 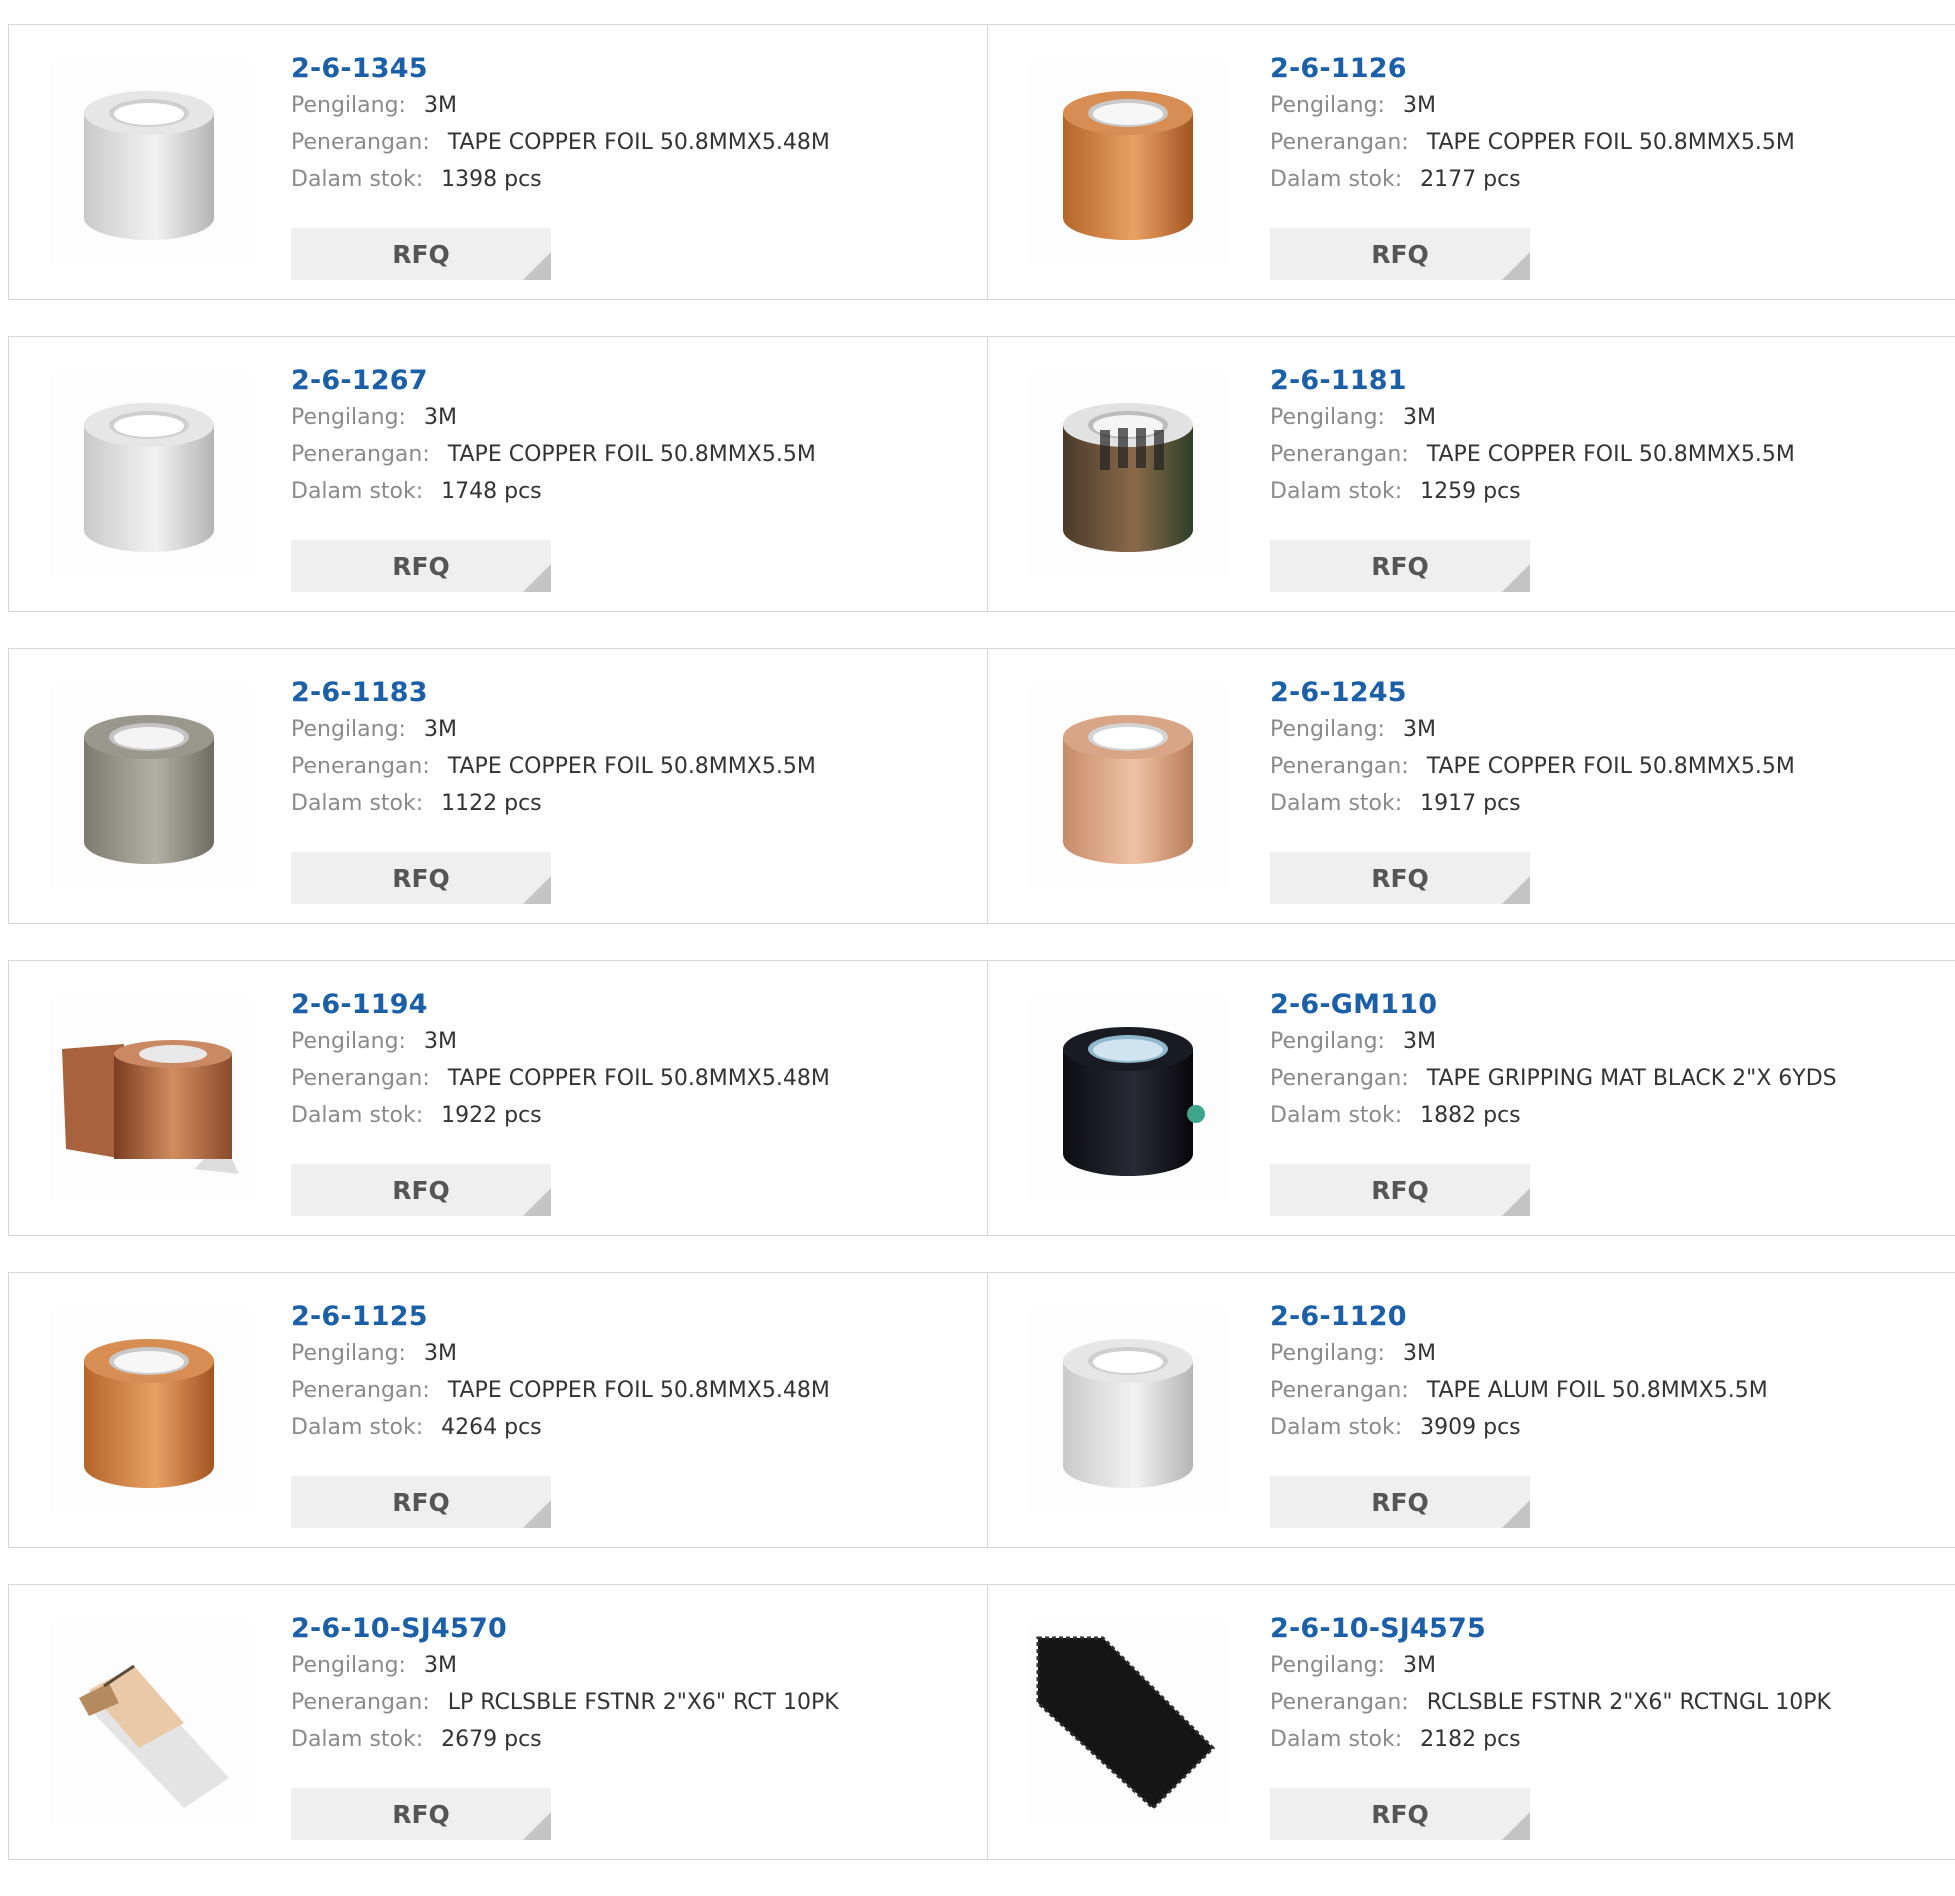 I want to click on stock-line: Dalam stok: 1922 pcs, so click(x=560, y=1115).